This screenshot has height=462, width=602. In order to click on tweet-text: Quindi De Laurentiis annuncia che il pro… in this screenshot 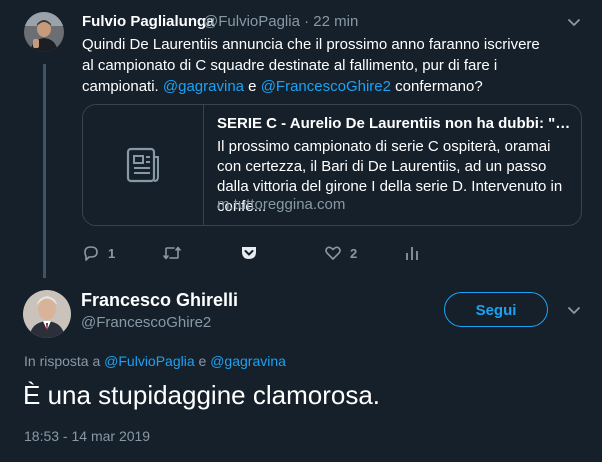, I will do `click(312, 65)`.